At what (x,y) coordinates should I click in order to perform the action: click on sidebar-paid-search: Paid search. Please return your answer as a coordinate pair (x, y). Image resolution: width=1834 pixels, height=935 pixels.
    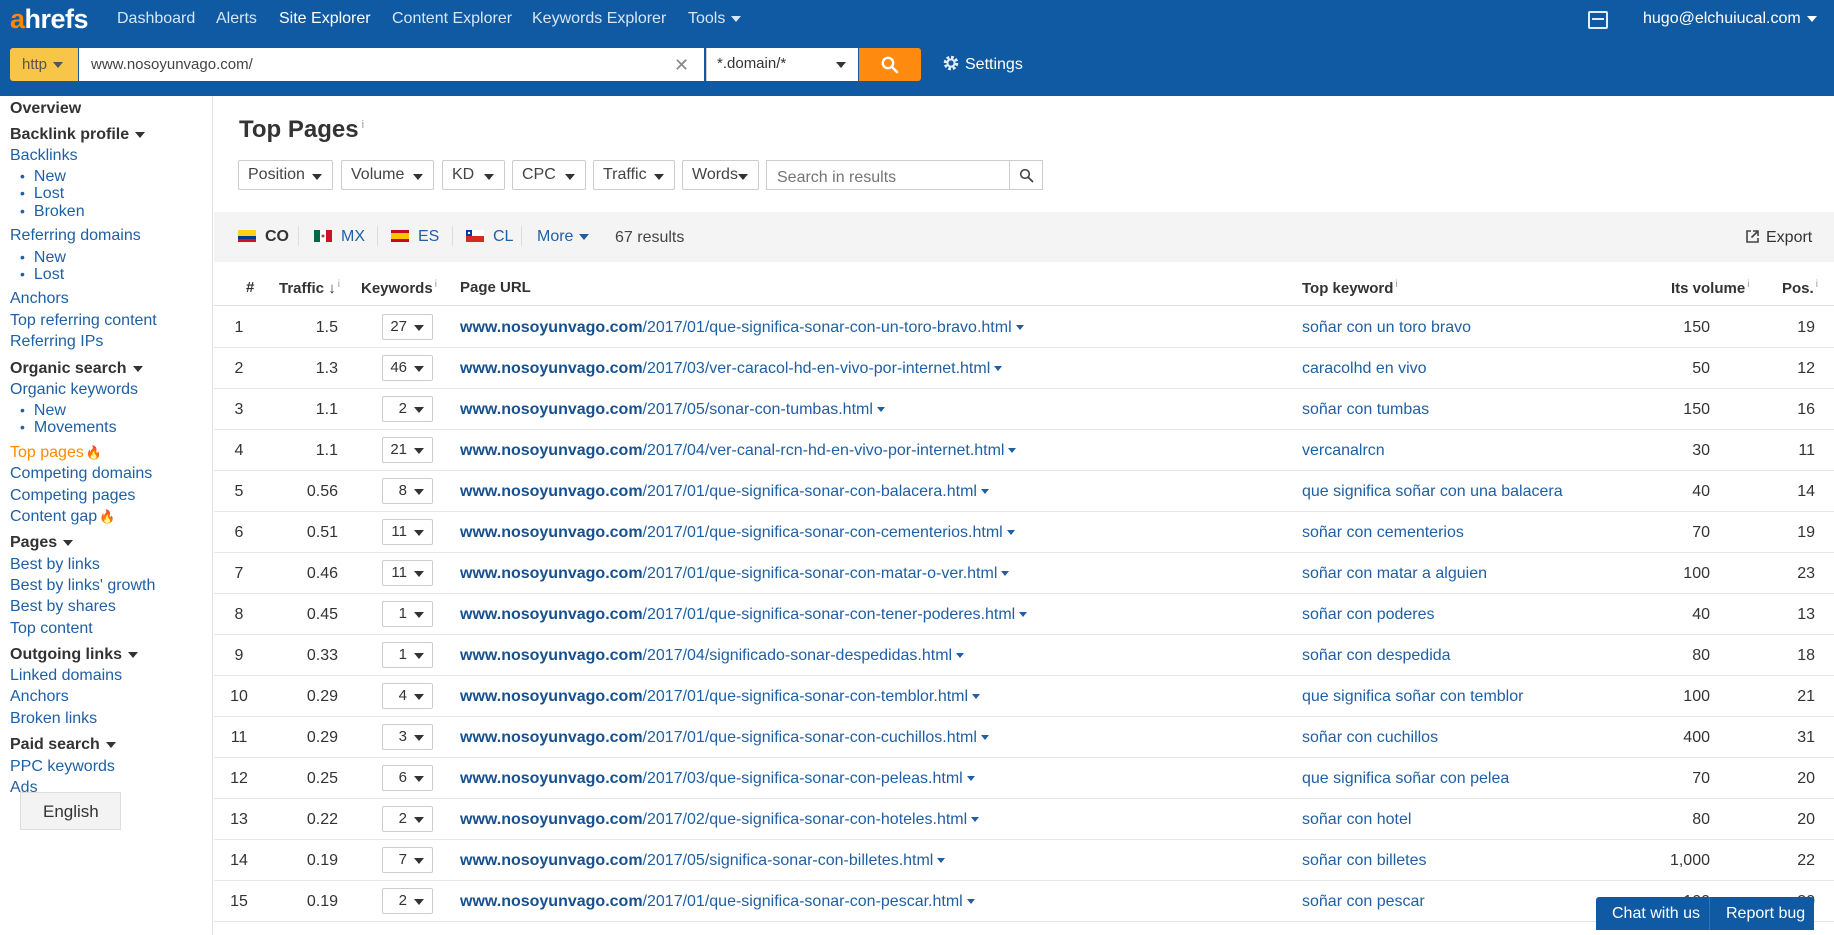
    Looking at the image, I should click on (63, 745).